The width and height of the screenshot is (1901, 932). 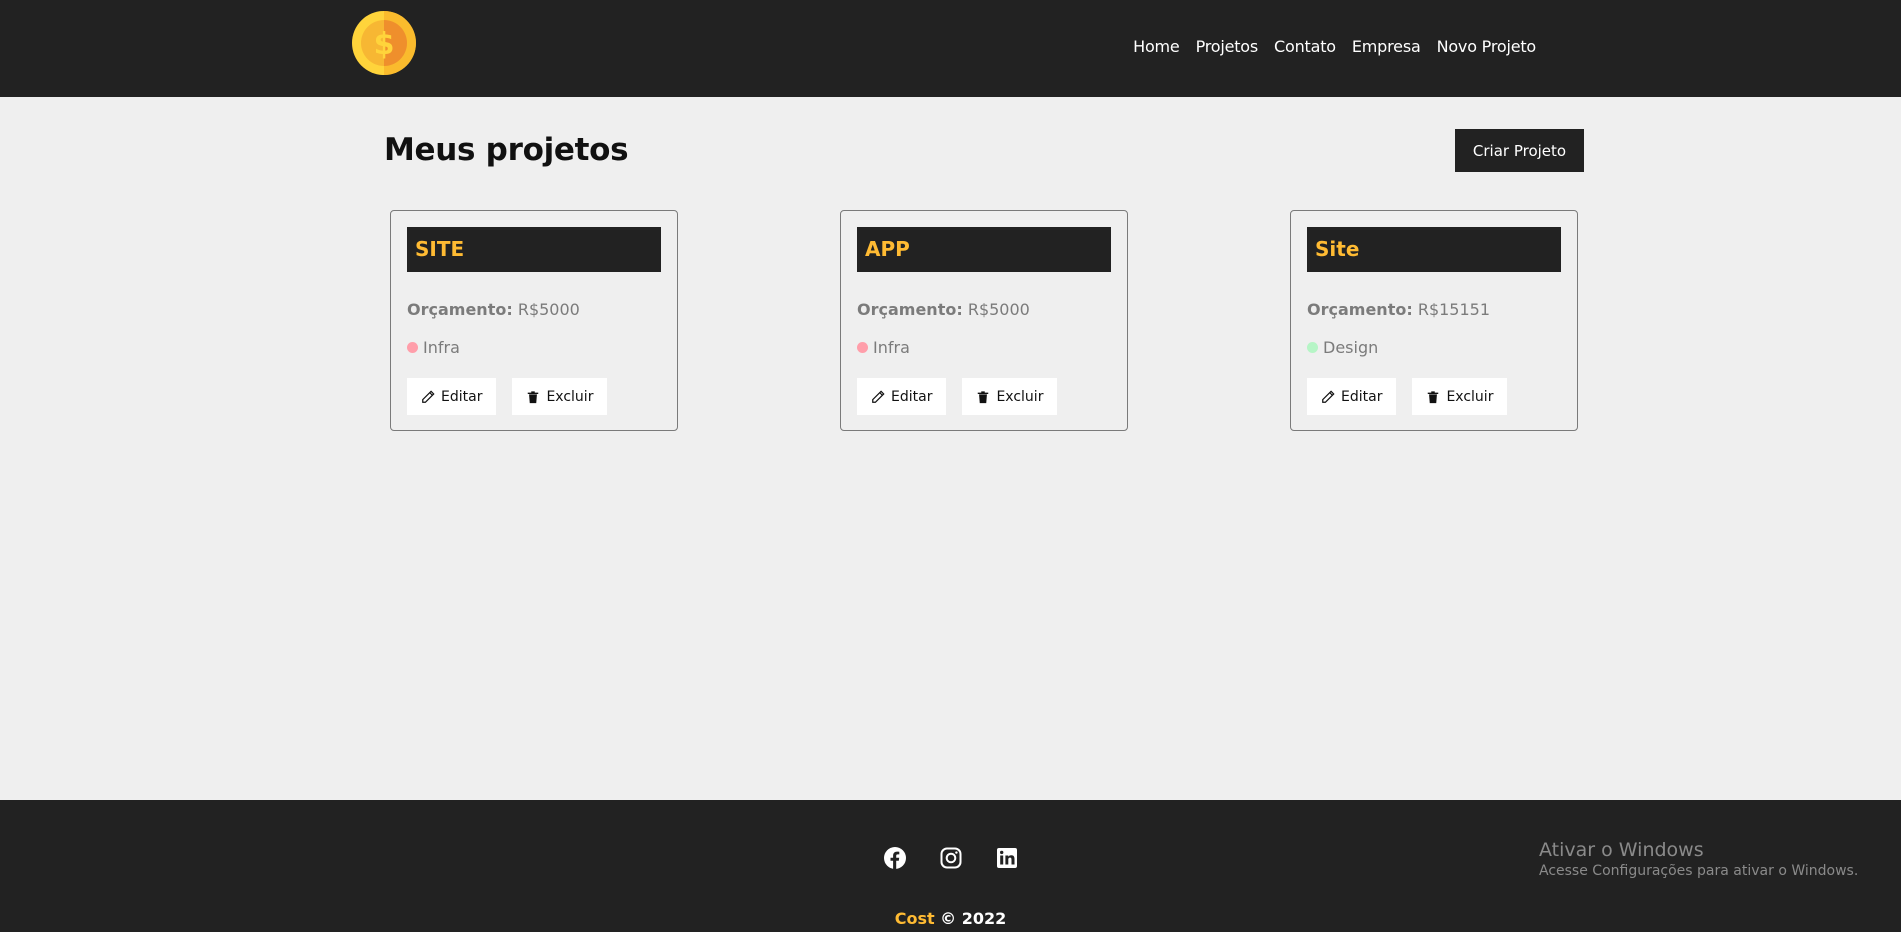 I want to click on project-budget: Orçamento: R$15151, so click(x=1398, y=309).